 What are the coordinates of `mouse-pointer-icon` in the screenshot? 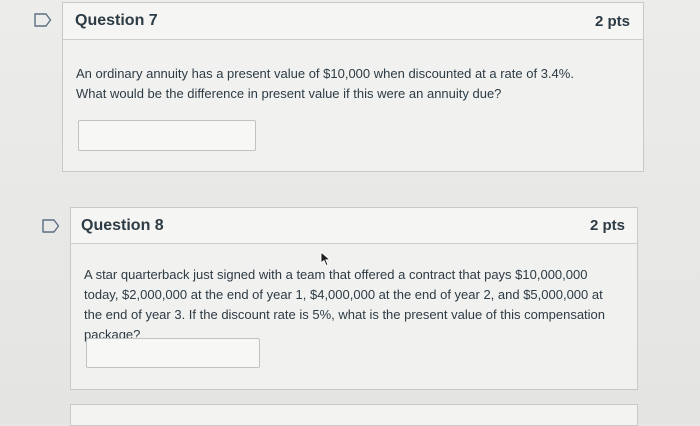 It's located at (326, 259).